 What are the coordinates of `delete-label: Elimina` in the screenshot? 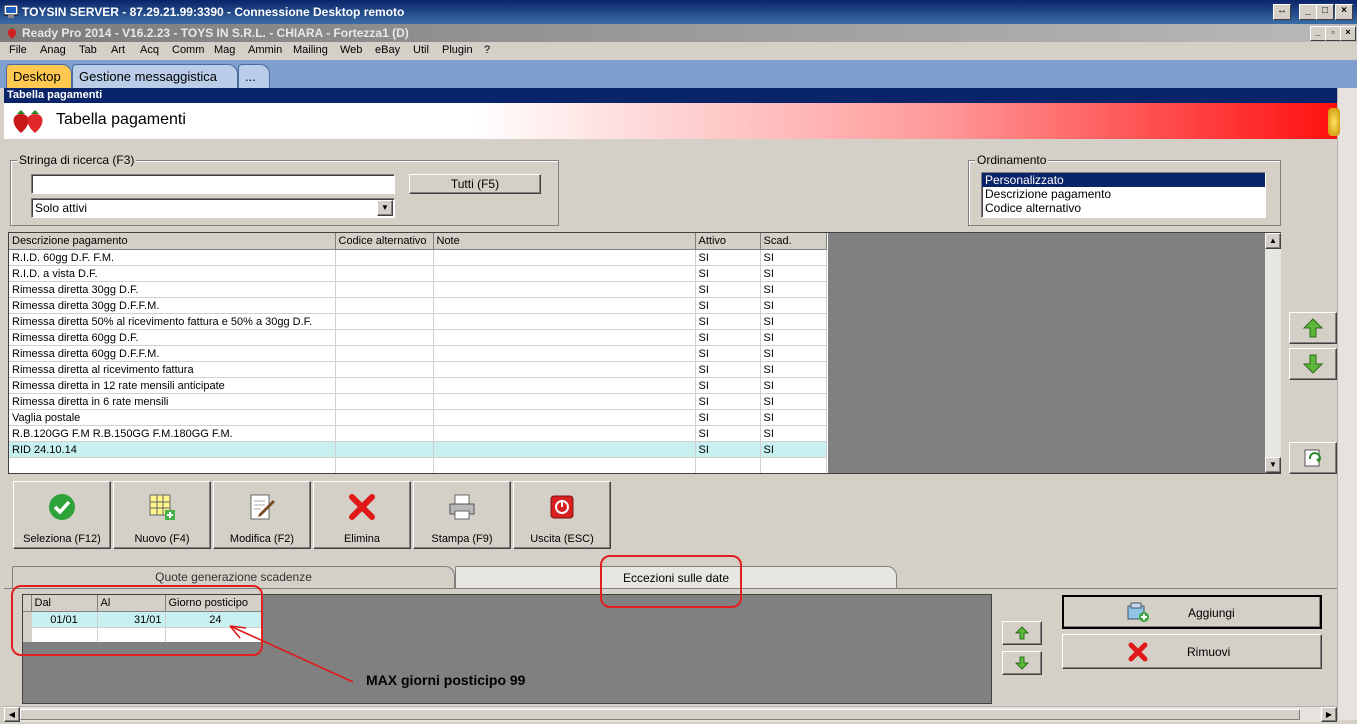 It's located at (362, 539).